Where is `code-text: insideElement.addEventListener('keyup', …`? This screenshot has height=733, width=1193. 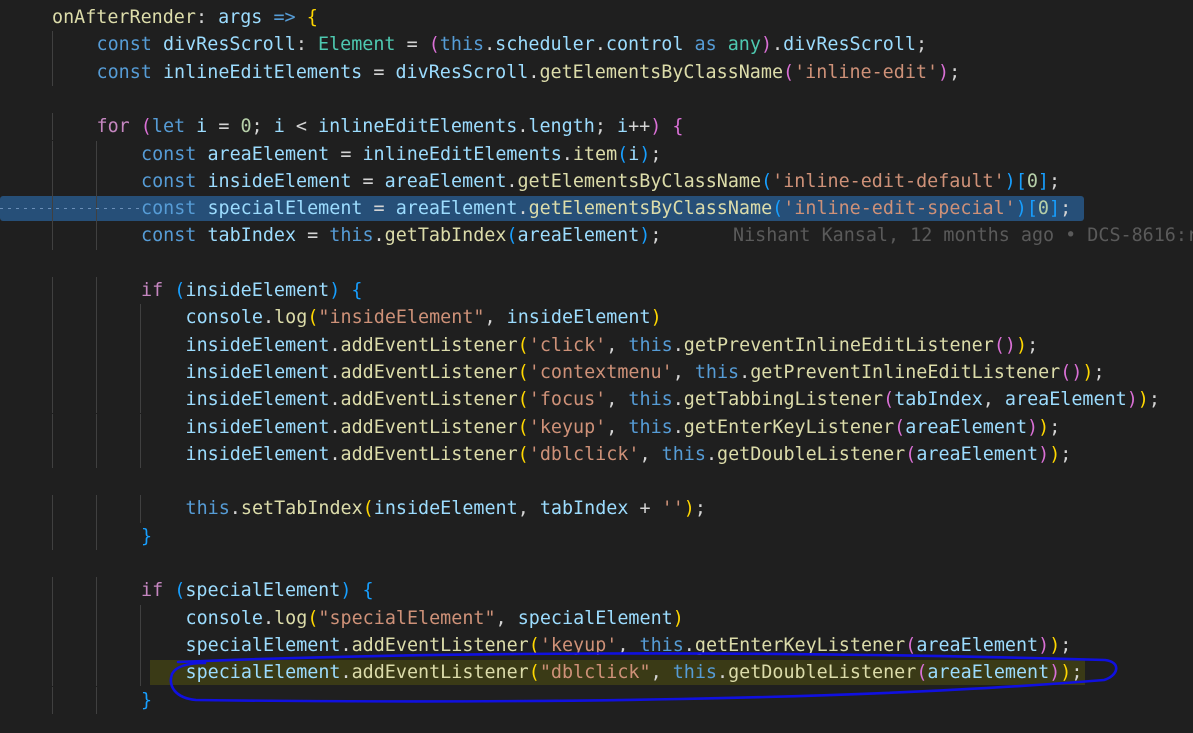 code-text: insideElement.addEventListener('keyup', … is located at coordinates (623, 427).